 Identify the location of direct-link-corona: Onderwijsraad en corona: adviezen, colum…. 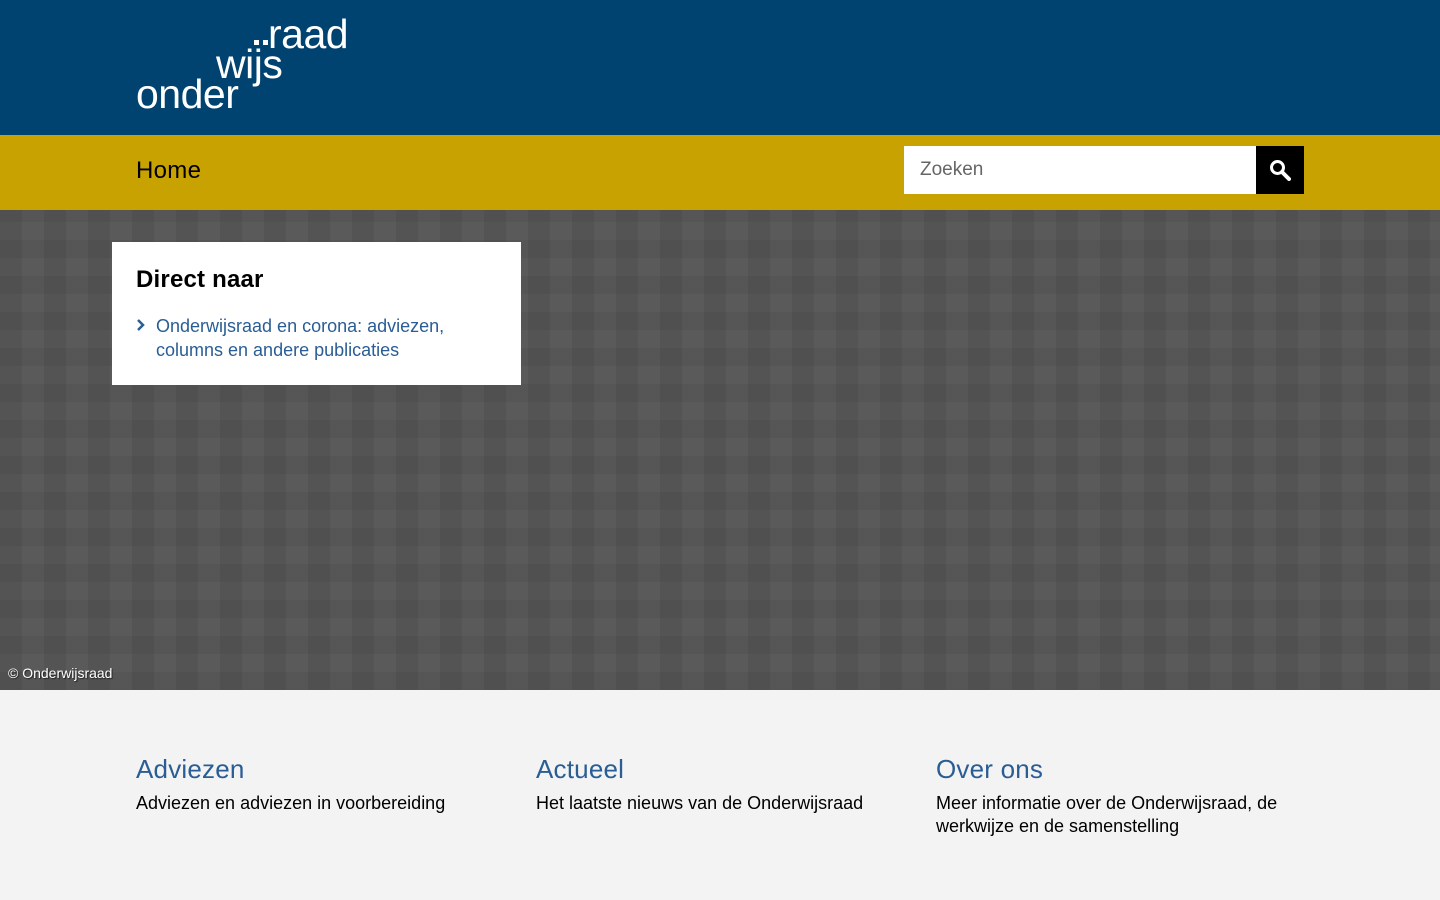
(321, 338).